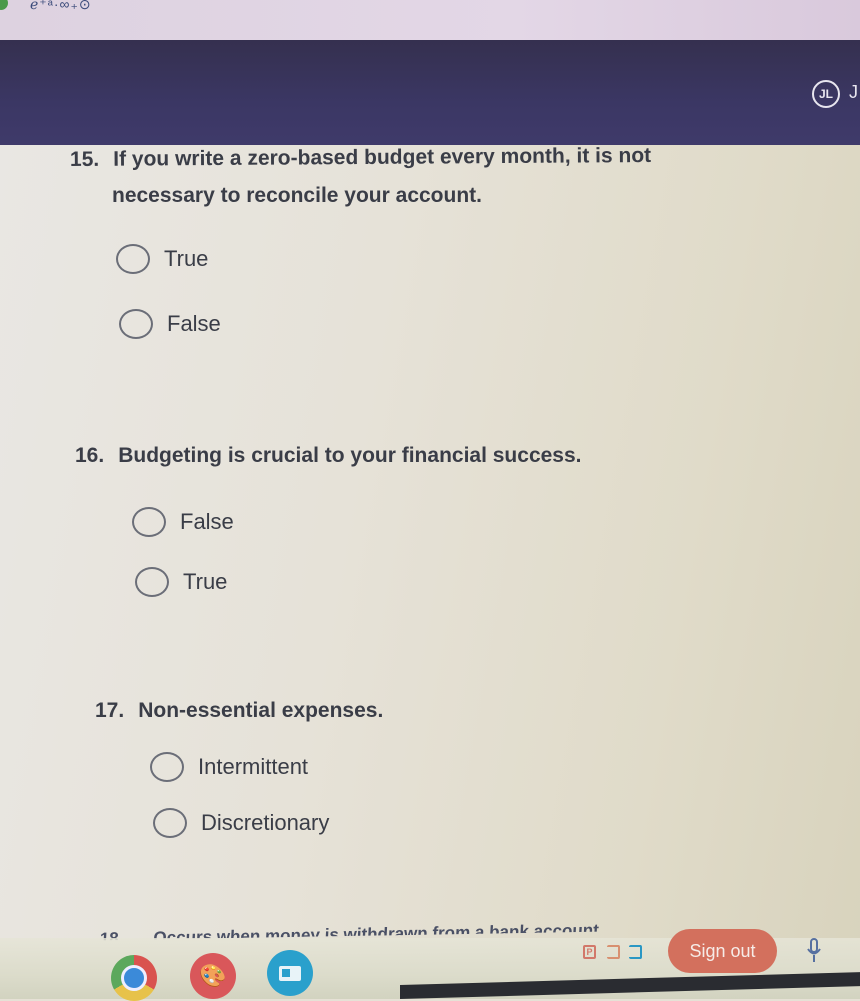  Describe the element at coordinates (826, 94) in the screenshot. I see `user-avatar: JL` at that location.